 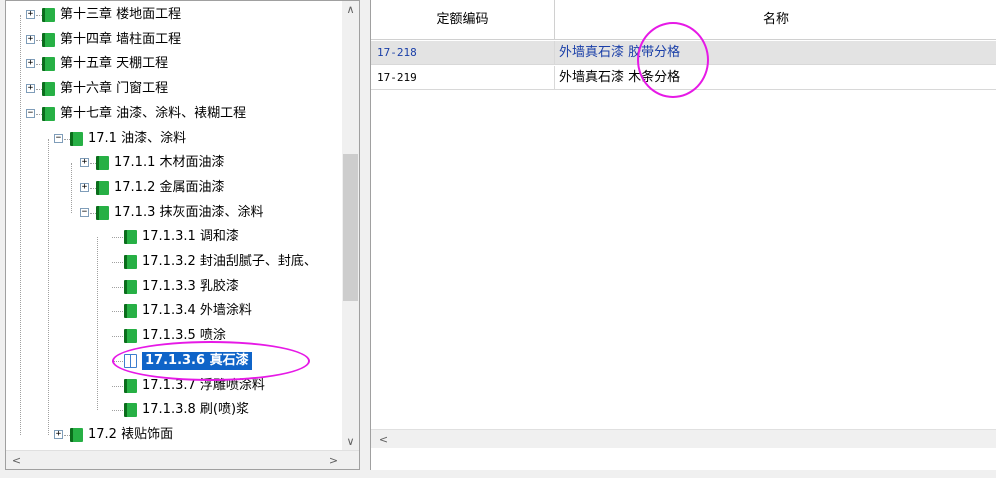 I want to click on tree-item: 17.1.3.4 外墙涂料, so click(x=182, y=311).